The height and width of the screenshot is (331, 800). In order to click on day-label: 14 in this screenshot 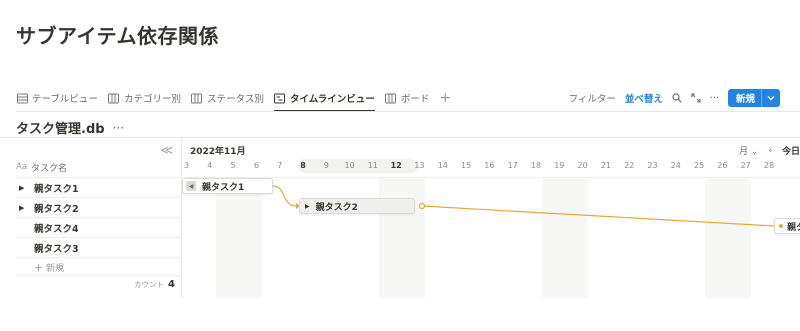, I will do `click(442, 165)`.